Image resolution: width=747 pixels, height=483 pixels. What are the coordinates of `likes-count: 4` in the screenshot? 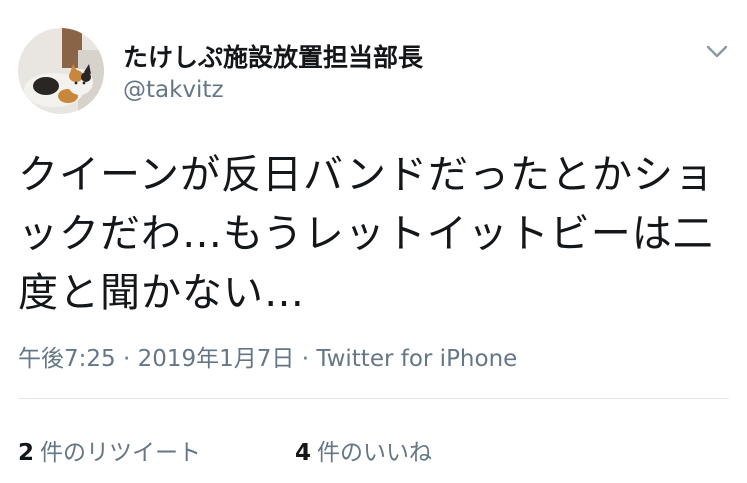 It's located at (303, 453).